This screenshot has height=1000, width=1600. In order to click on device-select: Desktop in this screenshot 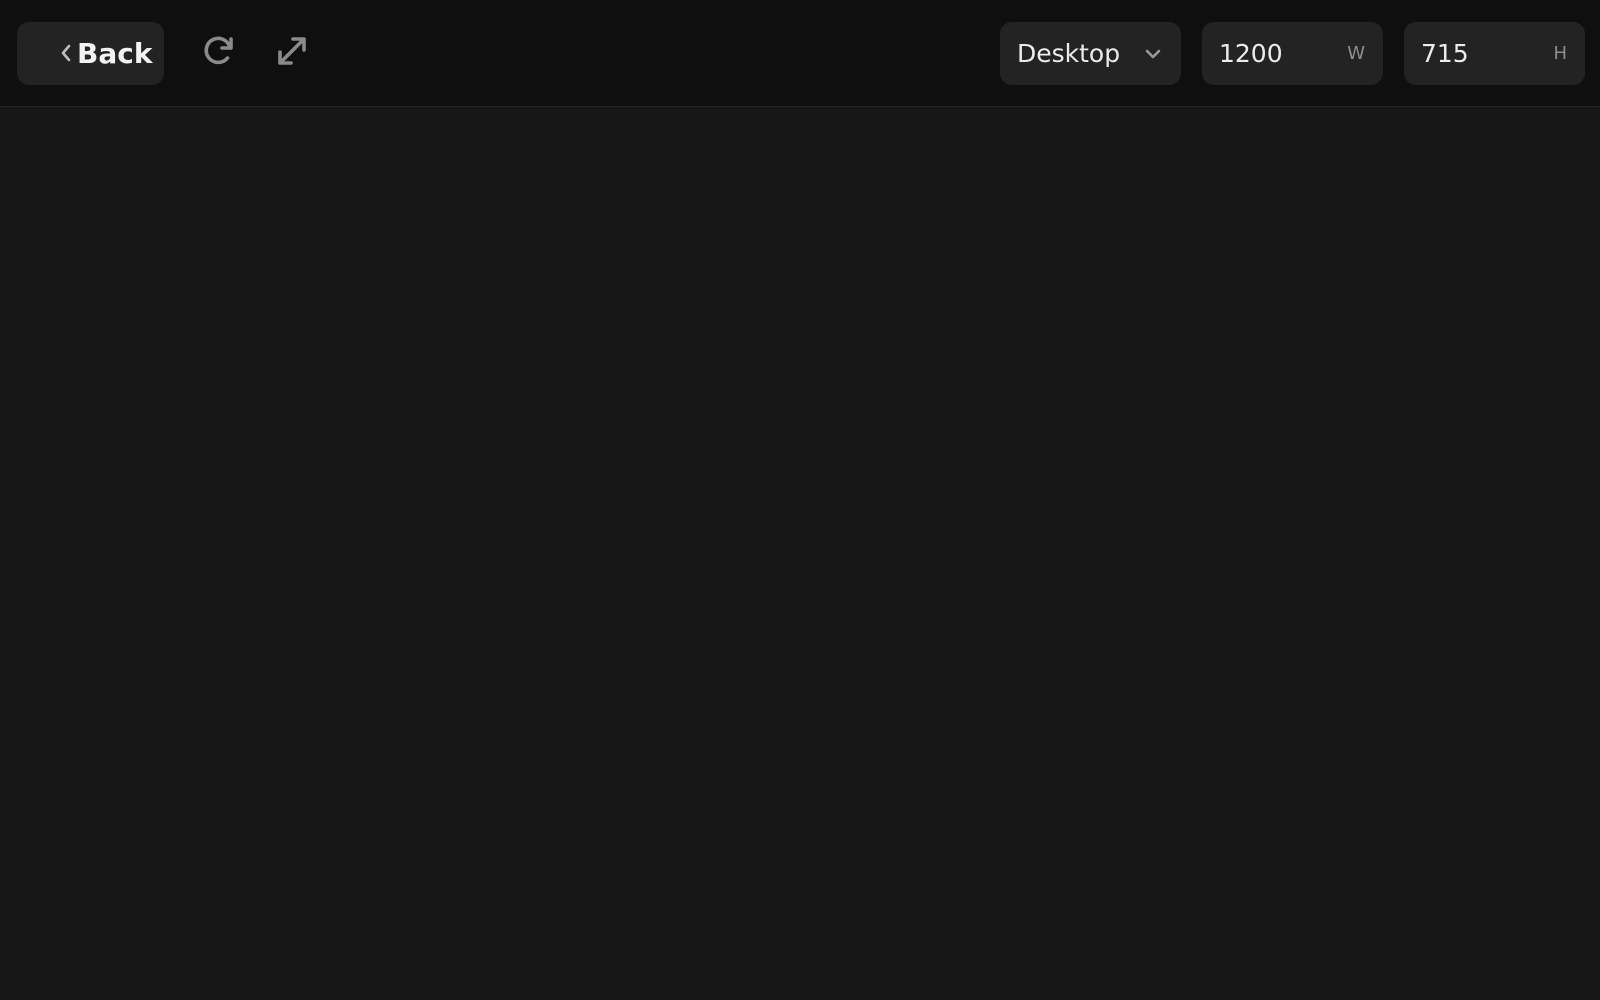, I will do `click(1090, 53)`.